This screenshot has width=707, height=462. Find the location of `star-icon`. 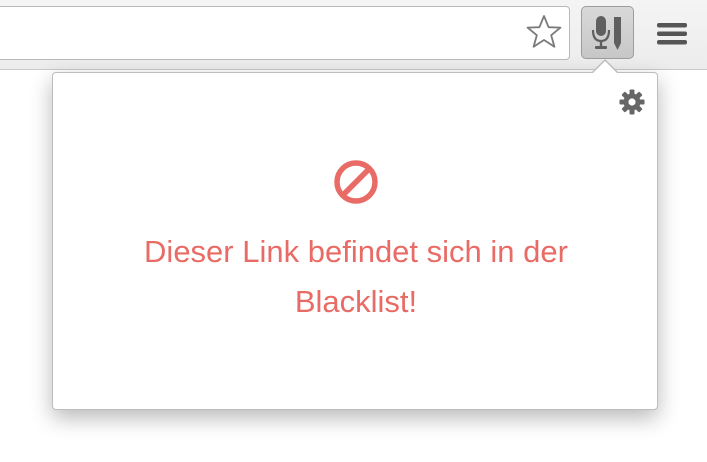

star-icon is located at coordinates (544, 31).